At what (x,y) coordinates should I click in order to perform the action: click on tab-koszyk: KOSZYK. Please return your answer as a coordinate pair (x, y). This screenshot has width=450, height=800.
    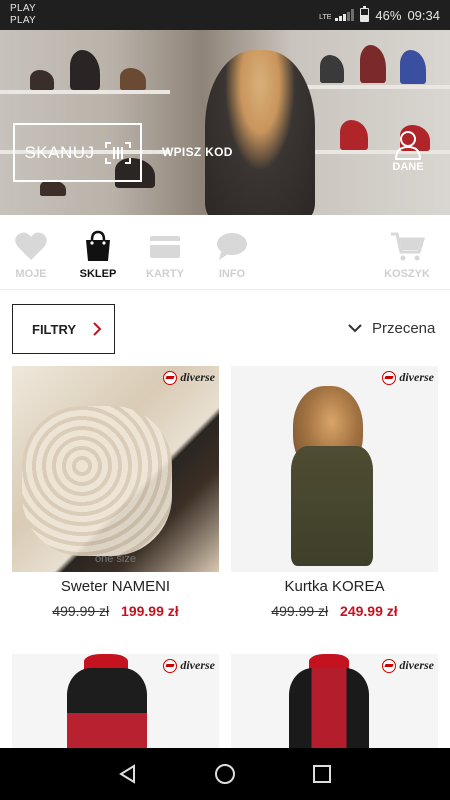
    Looking at the image, I should click on (407, 255).